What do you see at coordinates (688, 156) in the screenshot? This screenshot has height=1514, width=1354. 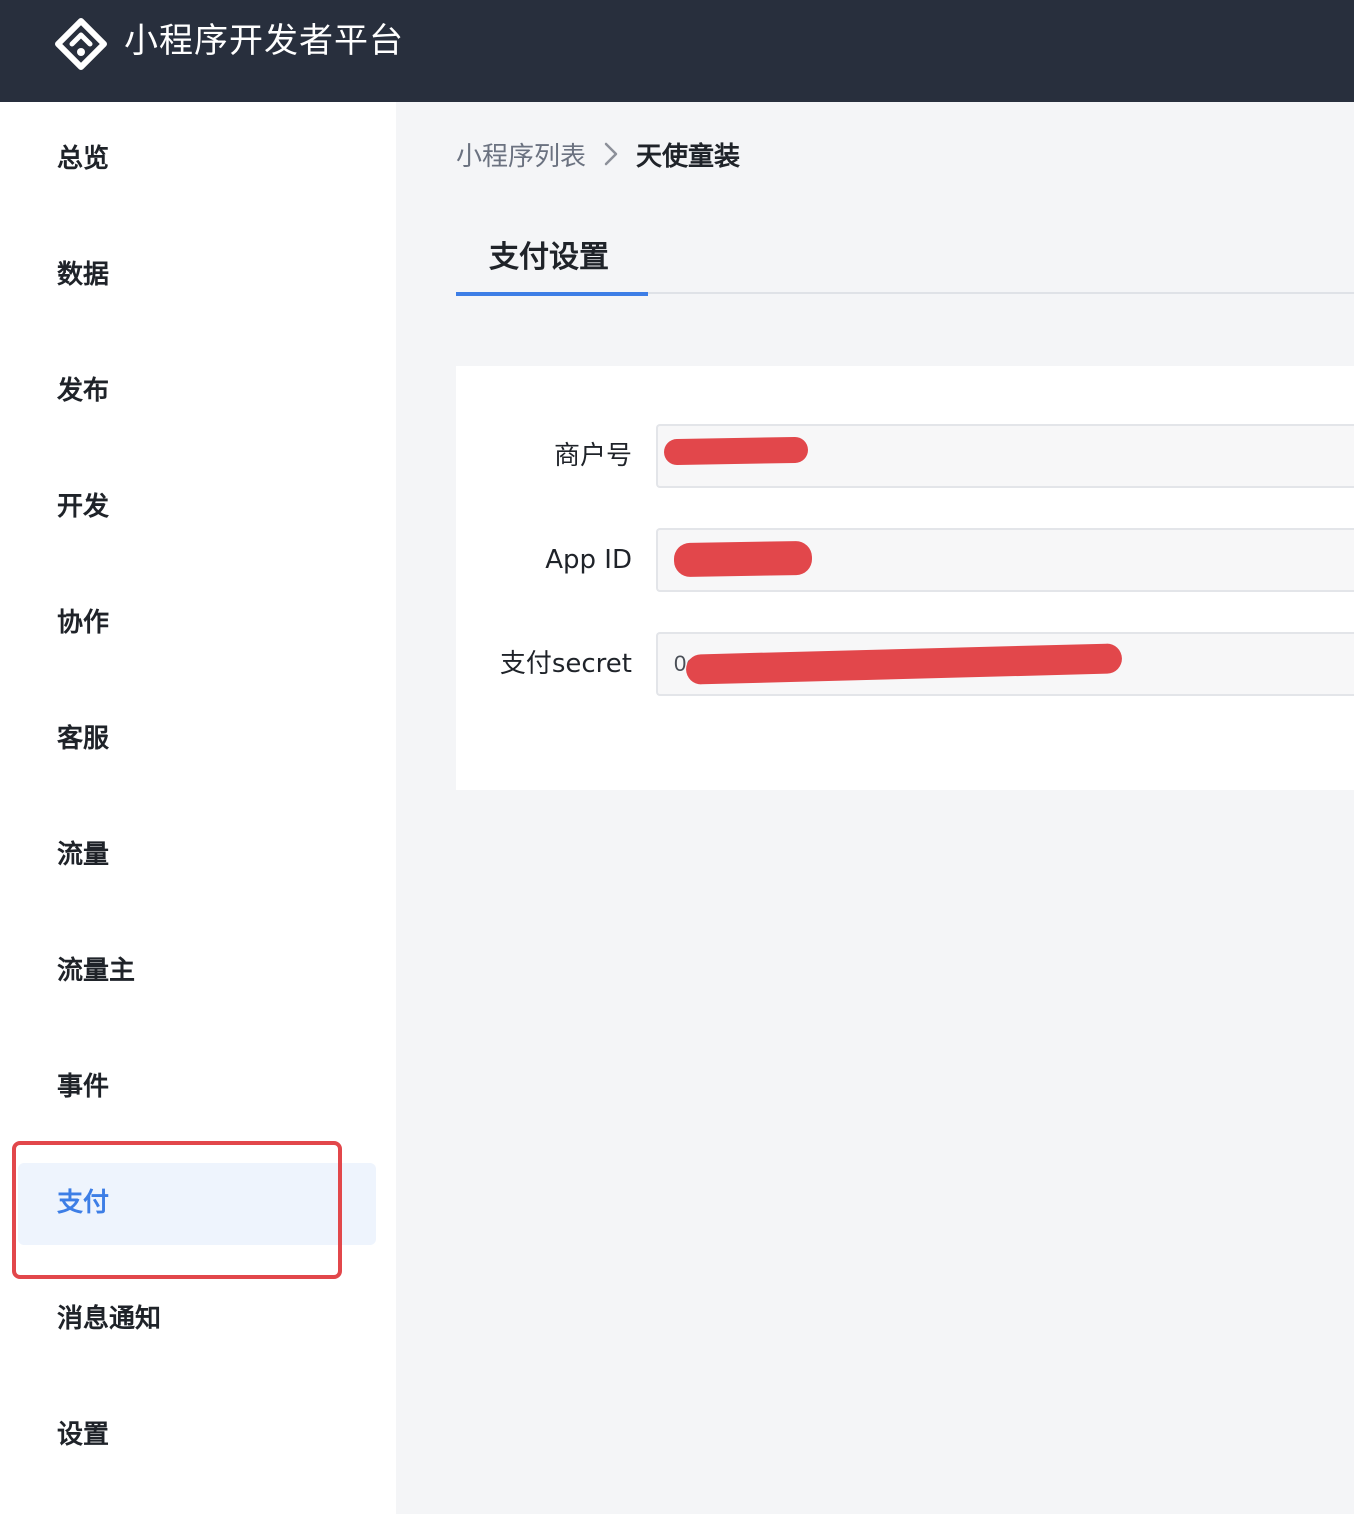 I see `breadcrumb-current: 天使童装` at bounding box center [688, 156].